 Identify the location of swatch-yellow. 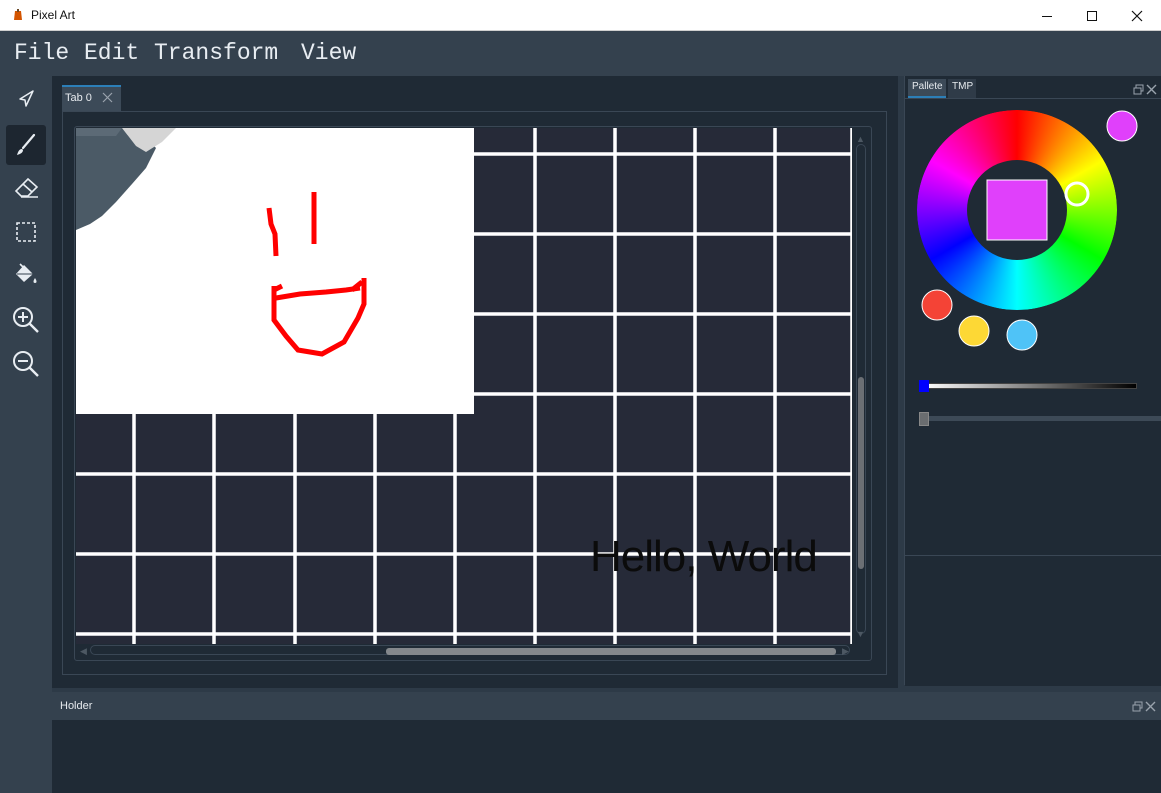
(974, 331).